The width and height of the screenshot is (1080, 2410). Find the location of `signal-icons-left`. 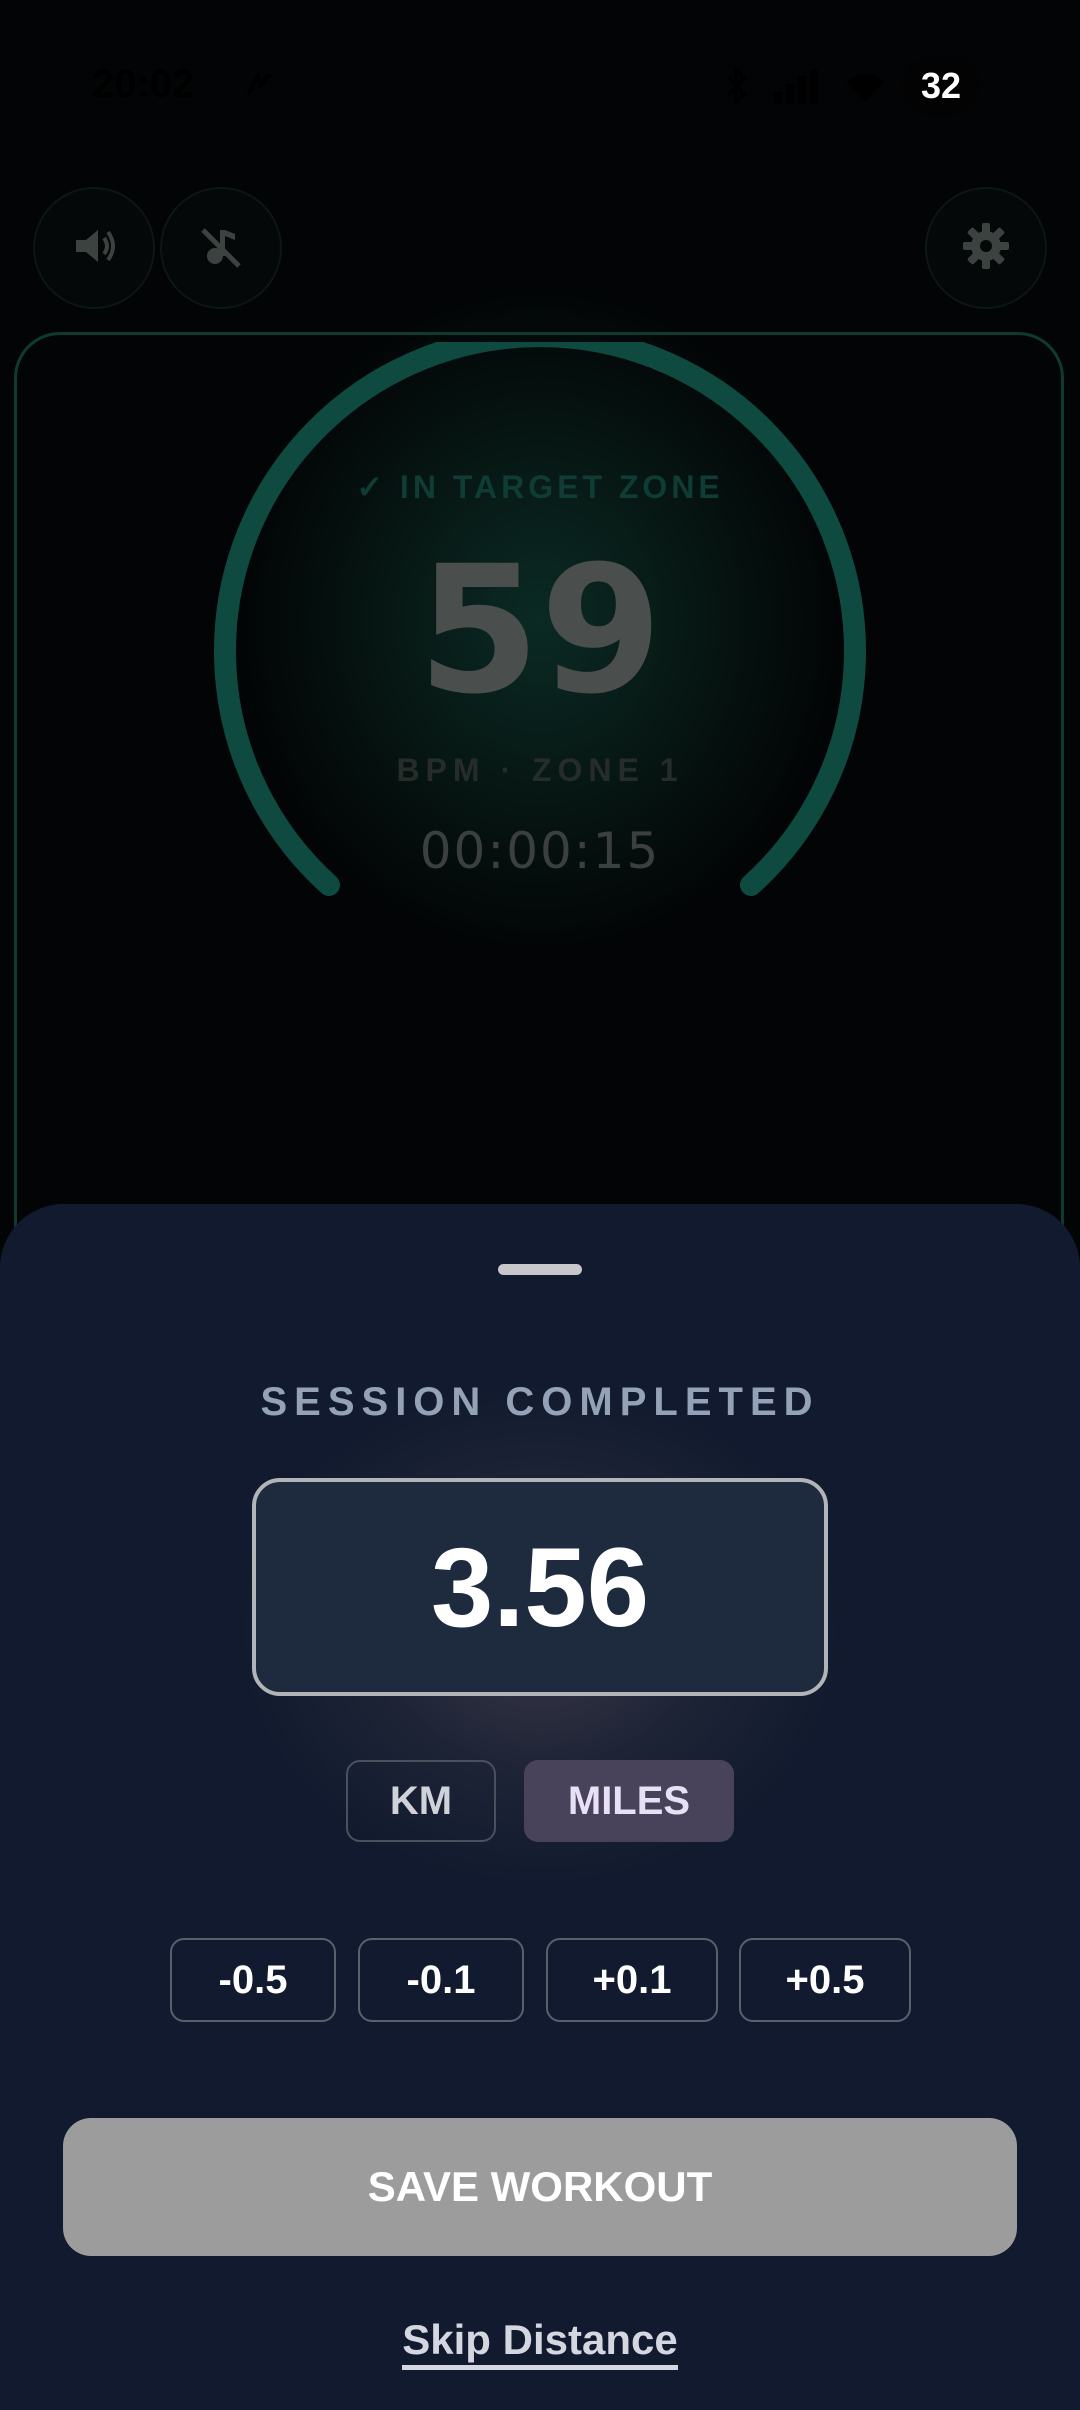

signal-icons-left is located at coordinates (259, 87).